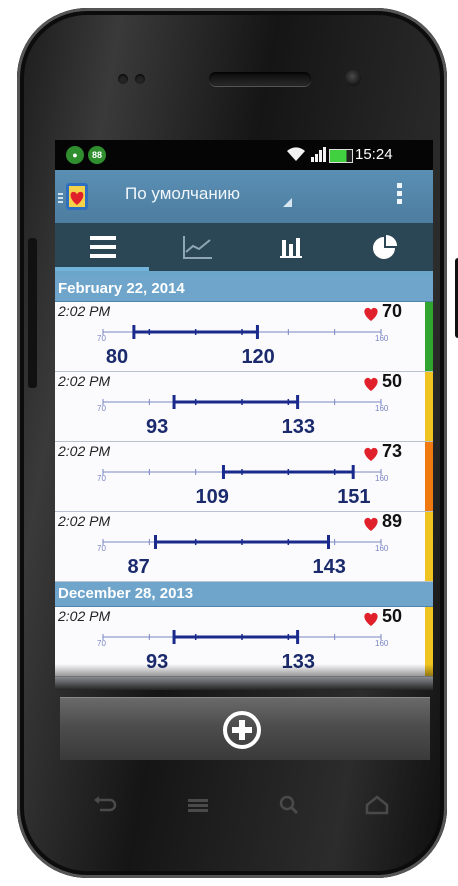  Describe the element at coordinates (212, 497) in the screenshot. I see `systolic-low-value: 109` at that location.